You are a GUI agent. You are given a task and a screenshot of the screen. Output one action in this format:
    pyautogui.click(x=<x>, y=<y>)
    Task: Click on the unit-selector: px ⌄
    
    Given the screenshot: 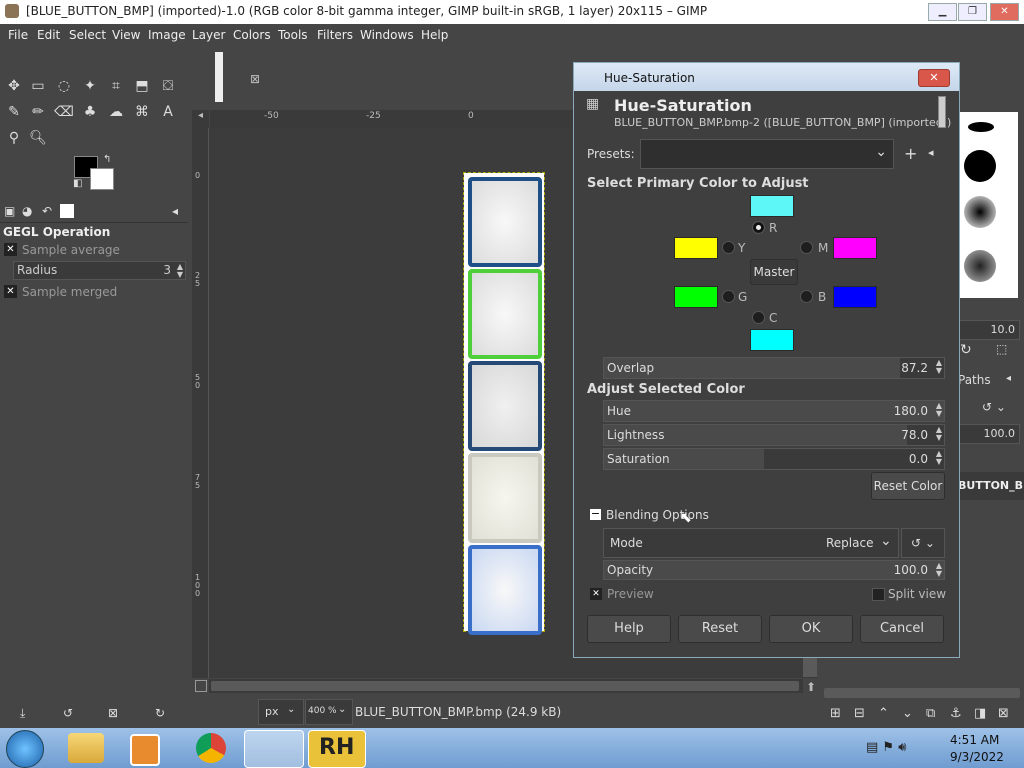 What is the action you would take?
    pyautogui.click(x=281, y=712)
    